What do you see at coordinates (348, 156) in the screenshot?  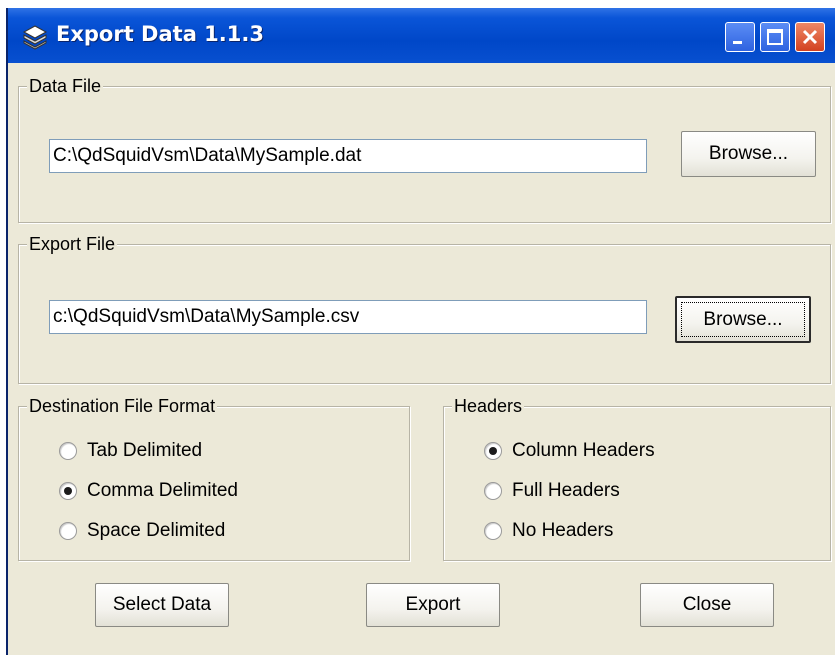 I see `data-file-path-input: C:\QdSquidVsm\Data\MySample.dat` at bounding box center [348, 156].